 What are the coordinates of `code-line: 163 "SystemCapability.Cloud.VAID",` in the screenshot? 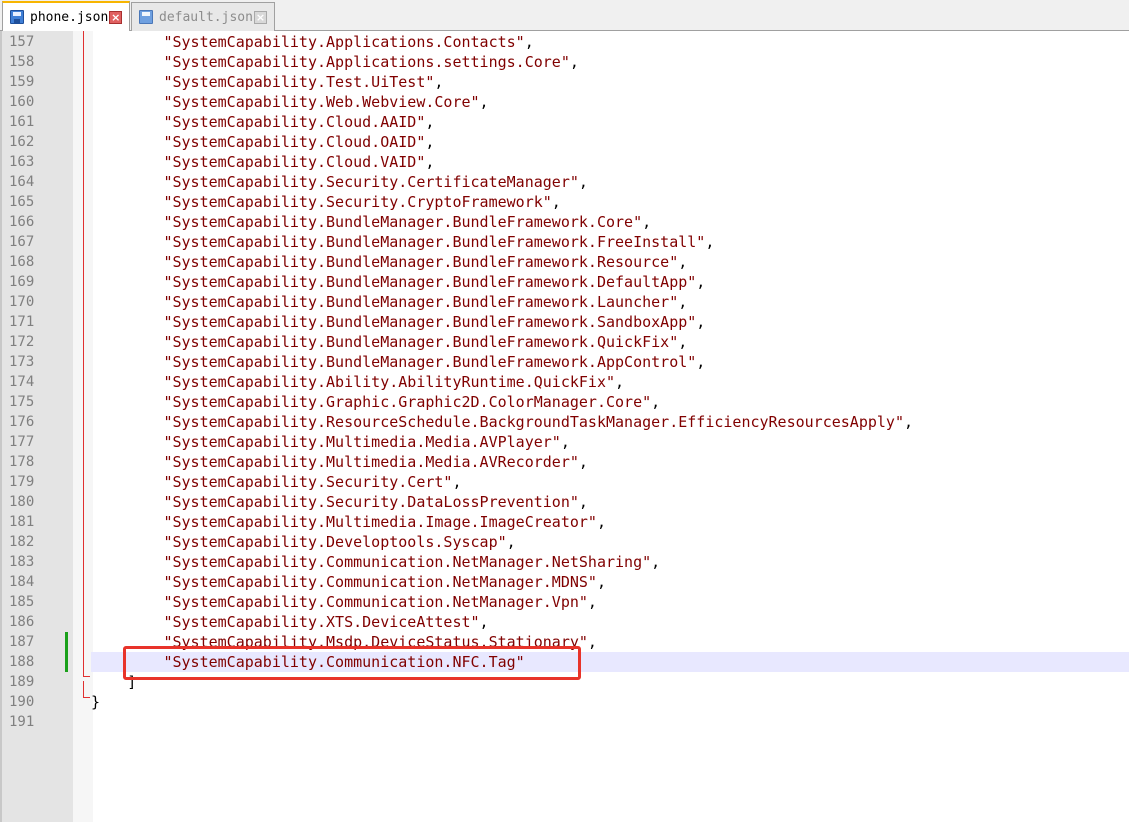 It's located at (564, 162).